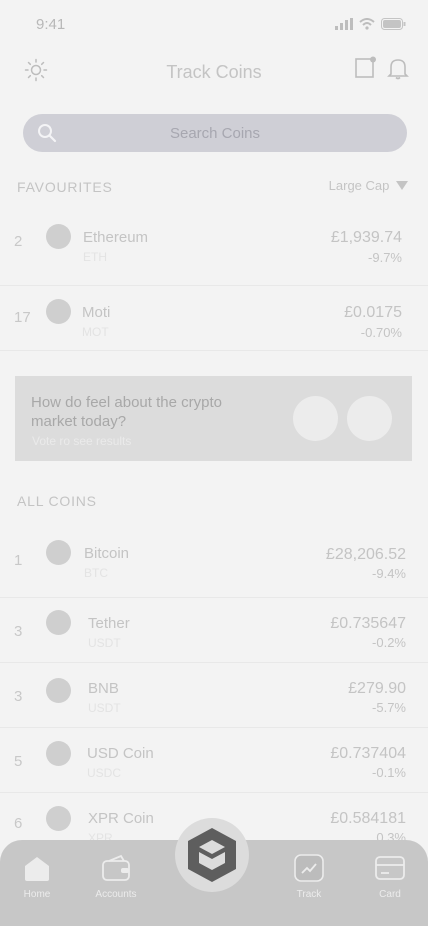 This screenshot has width=428, height=926. I want to click on coin-change: -9.4%, so click(389, 573).